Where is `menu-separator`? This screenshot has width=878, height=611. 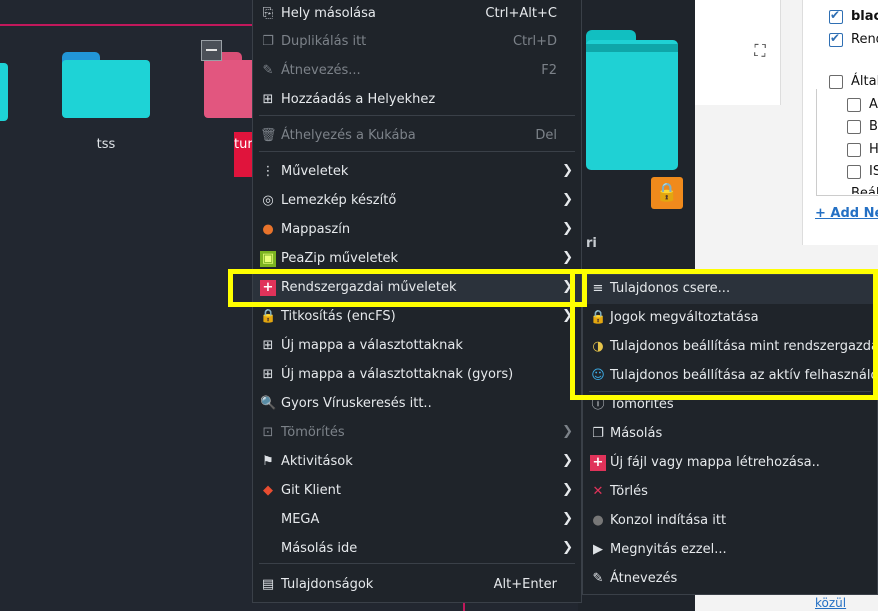
menu-separator is located at coordinates (417, 151).